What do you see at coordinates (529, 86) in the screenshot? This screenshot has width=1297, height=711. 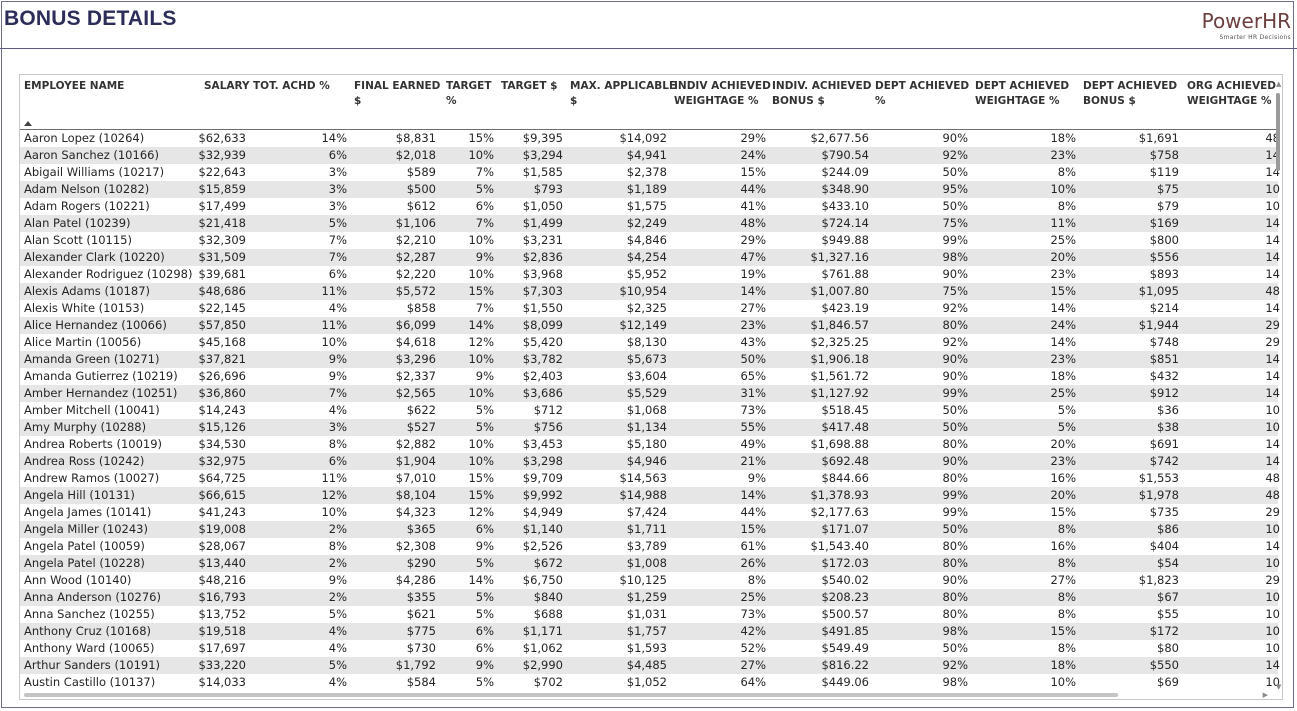 I see `column-header-target-usd: TARGET $` at bounding box center [529, 86].